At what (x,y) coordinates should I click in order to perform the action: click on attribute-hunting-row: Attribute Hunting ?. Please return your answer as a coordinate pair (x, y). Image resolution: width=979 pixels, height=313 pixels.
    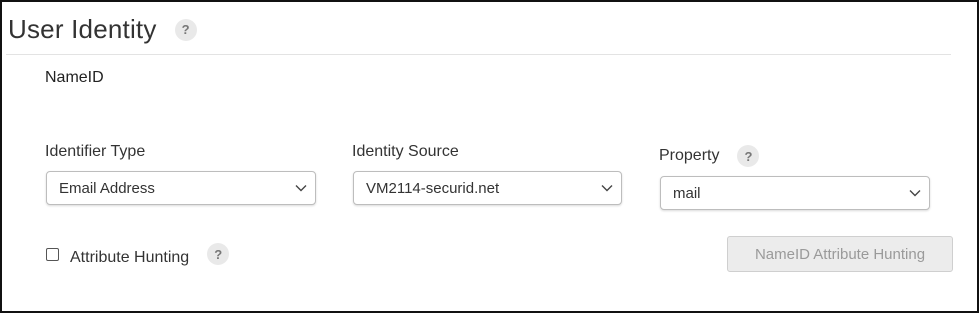
    Looking at the image, I should click on (138, 254).